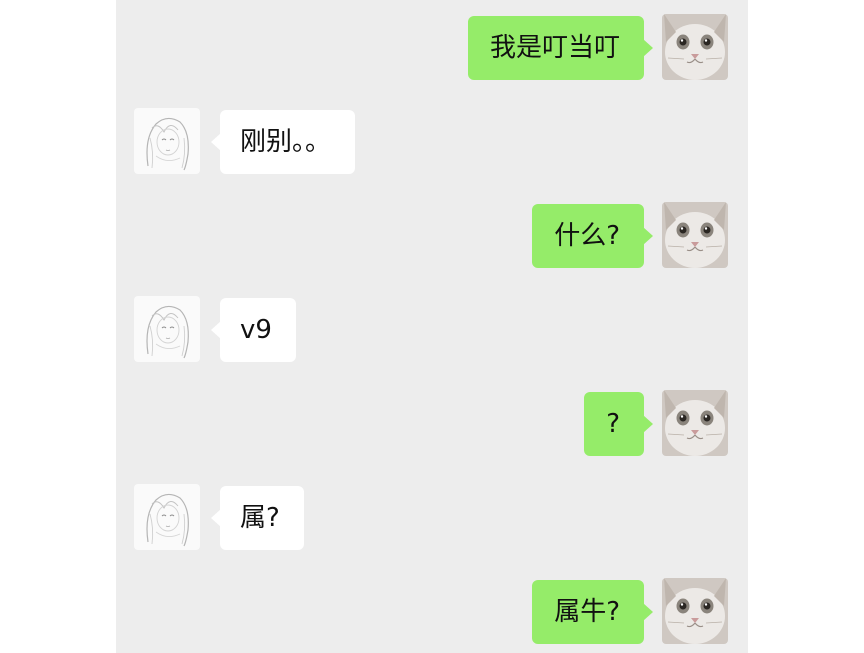 Image resolution: width=864 pixels, height=653 pixels. I want to click on message-row-incoming: 刚别。。, so click(432, 143).